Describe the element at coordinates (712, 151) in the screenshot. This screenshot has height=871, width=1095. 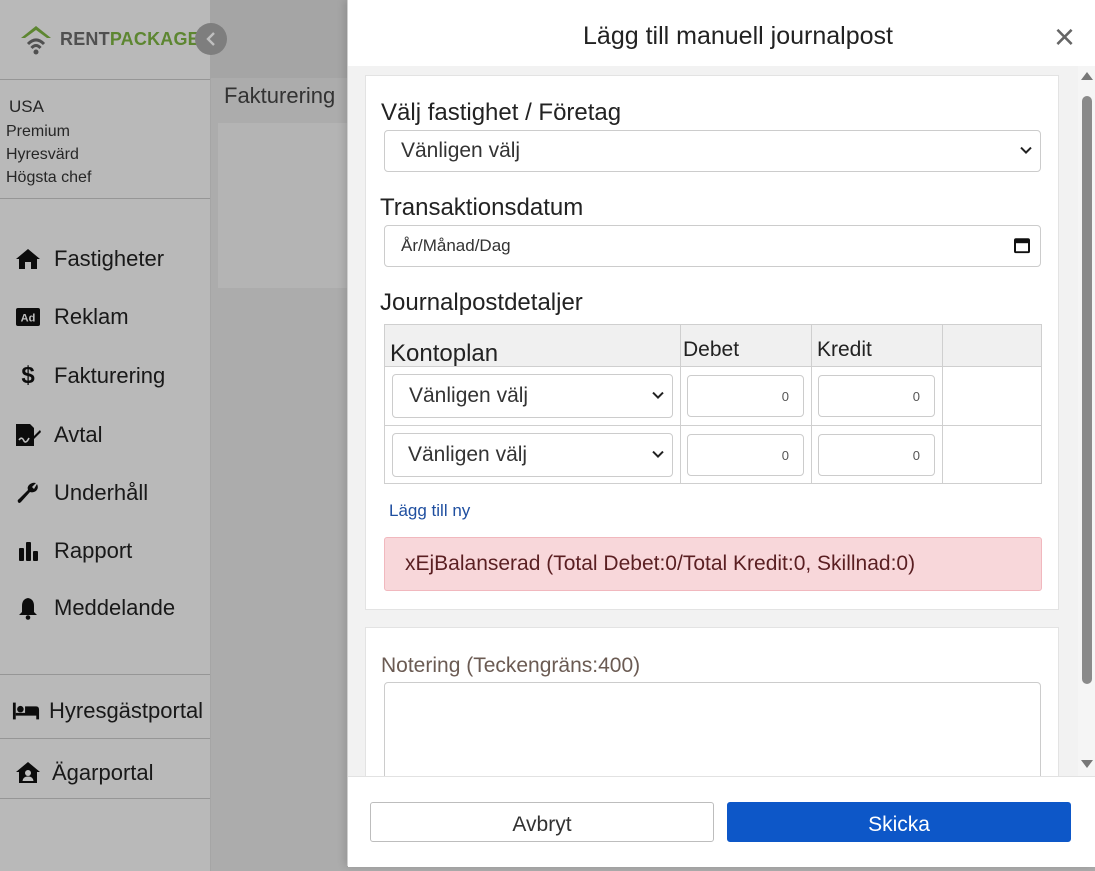
I see `property-select: Vänligen välj` at that location.